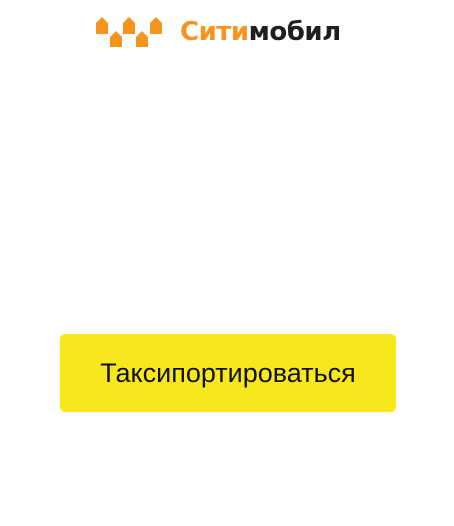  I want to click on brand-name: Ситимобил, so click(260, 32).